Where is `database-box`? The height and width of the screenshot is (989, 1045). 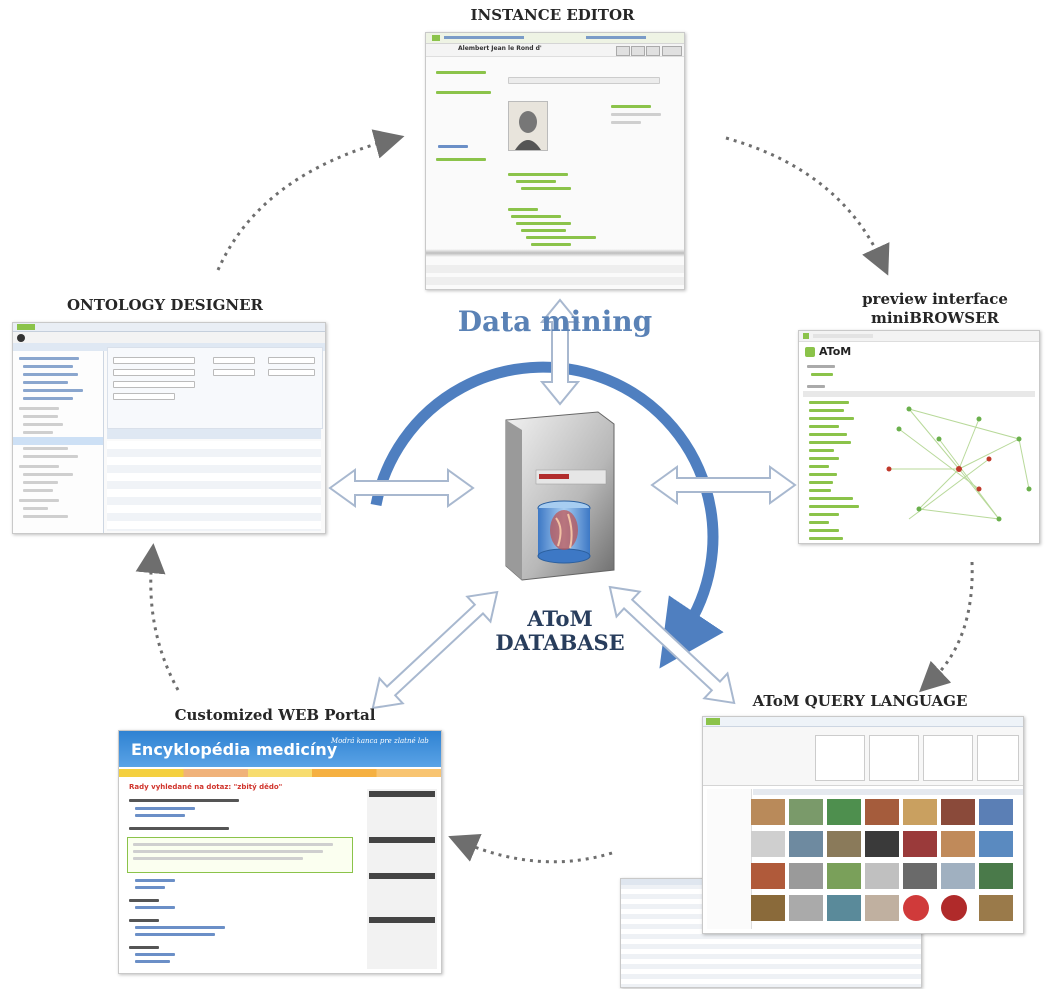 database-box is located at coordinates (558, 496).